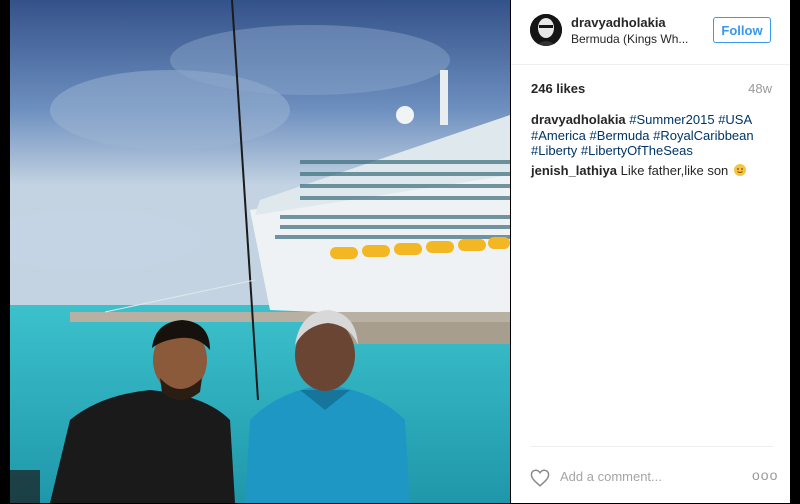 The height and width of the screenshot is (504, 800). Describe the element at coordinates (620, 135) in the screenshot. I see `hashtag-bermuda: #Bermuda` at that location.